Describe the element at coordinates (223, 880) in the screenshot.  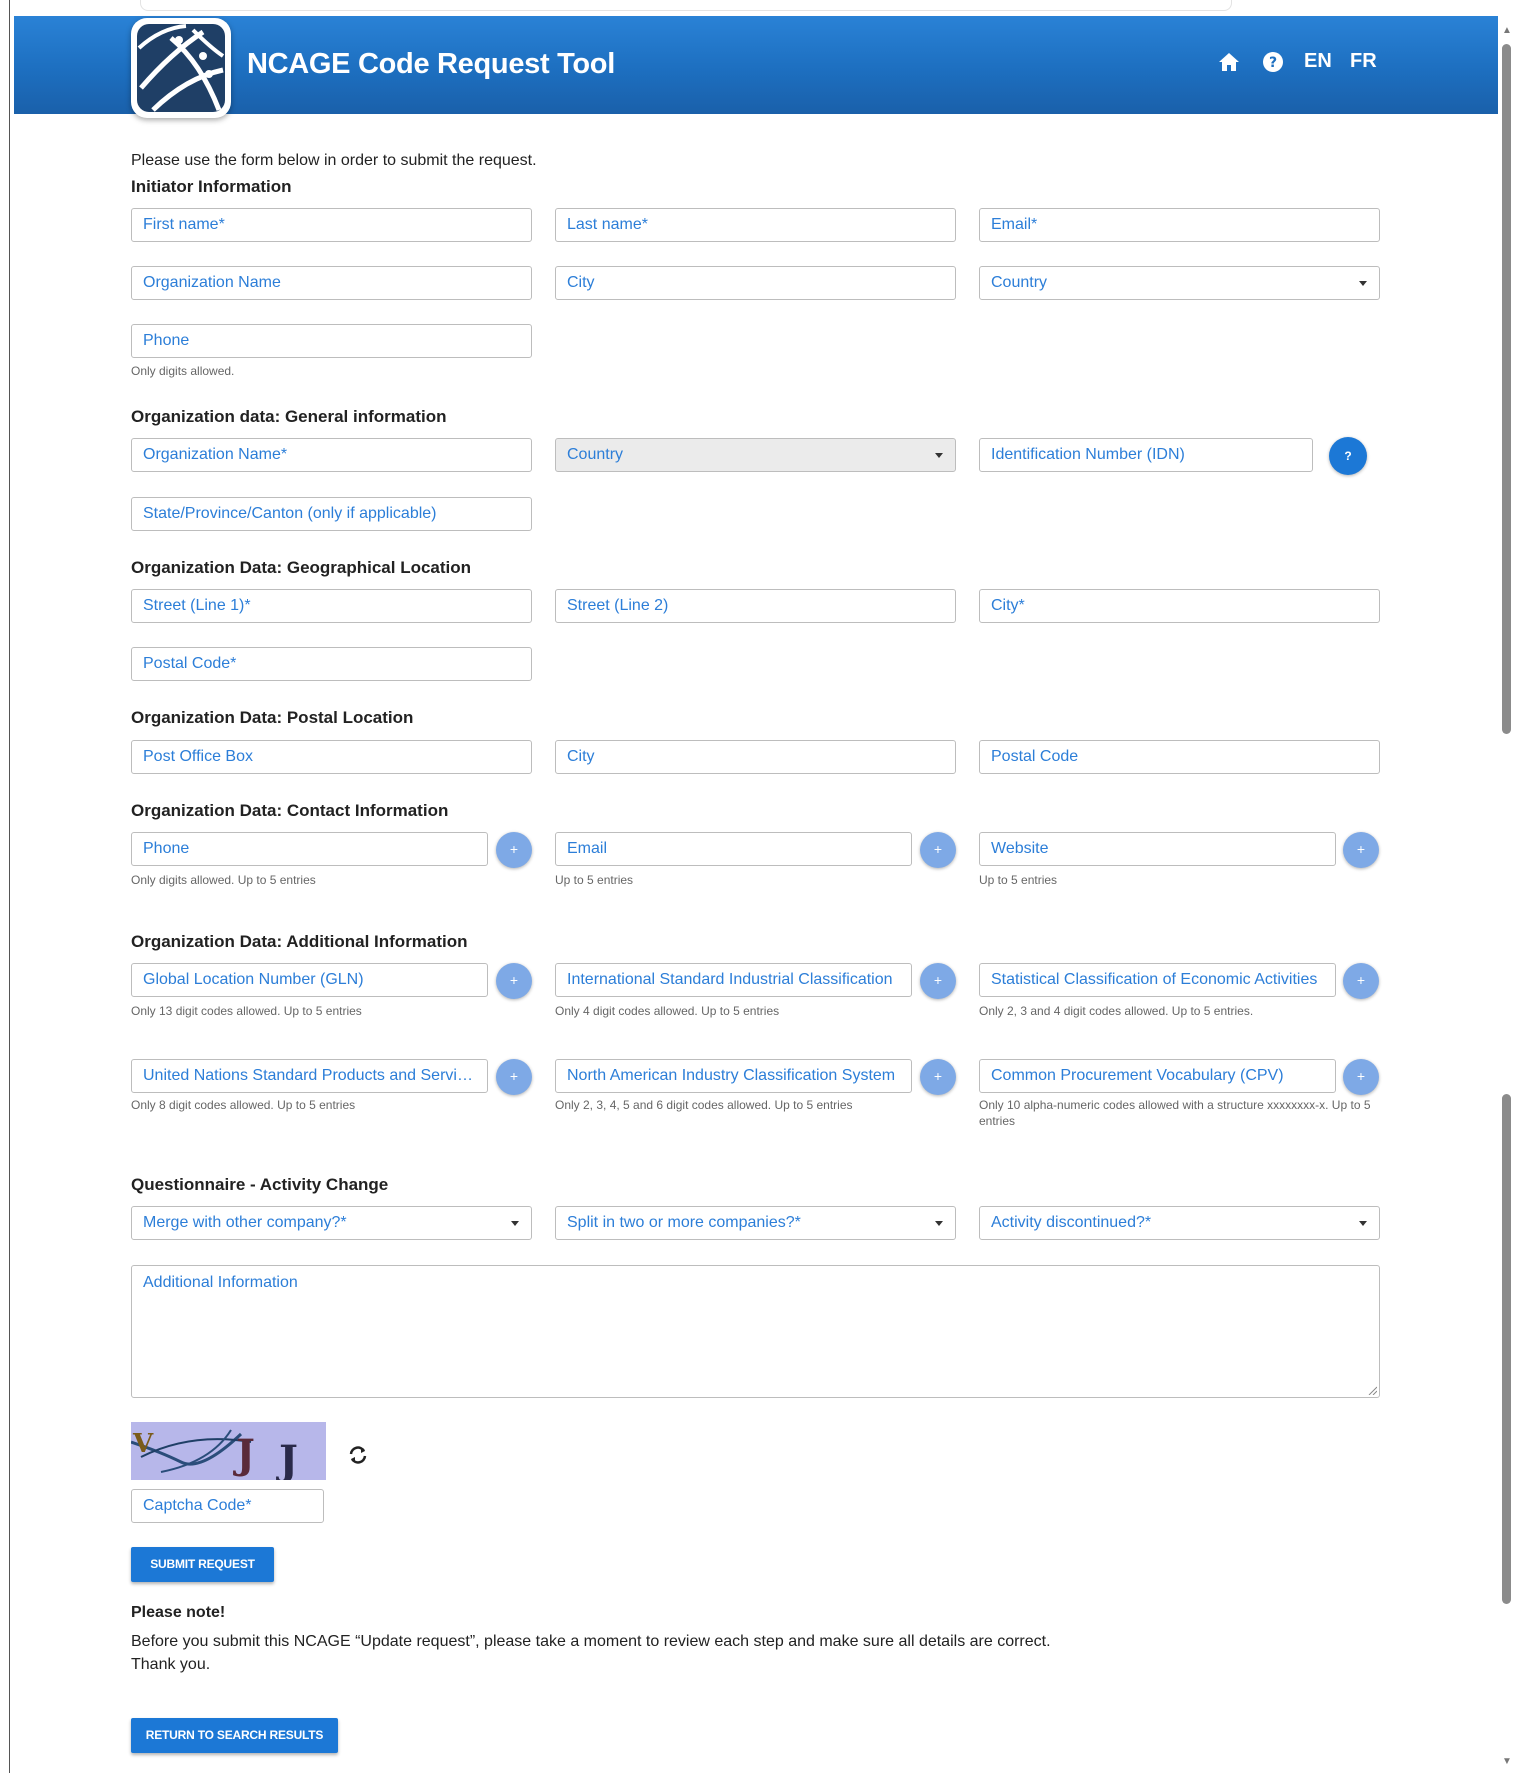
I see `contact-phone-hint: Only digits allowed. Up to 5 entries` at that location.